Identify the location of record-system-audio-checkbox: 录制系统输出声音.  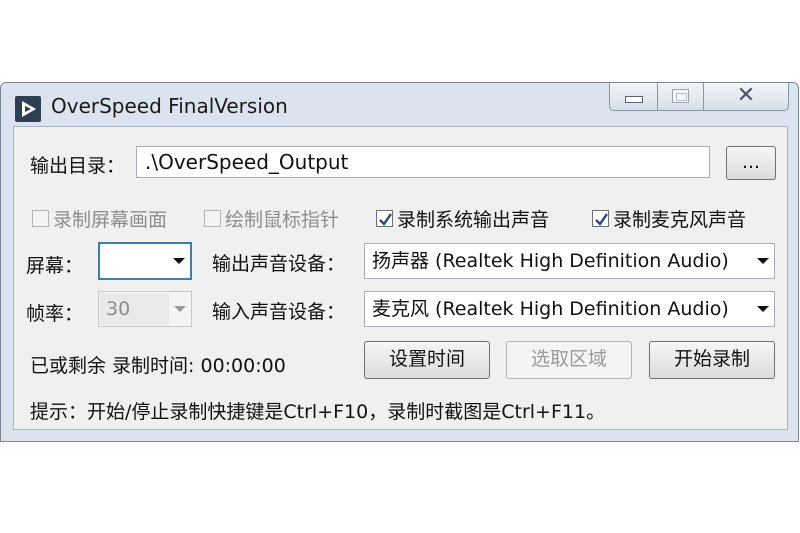
(462, 218).